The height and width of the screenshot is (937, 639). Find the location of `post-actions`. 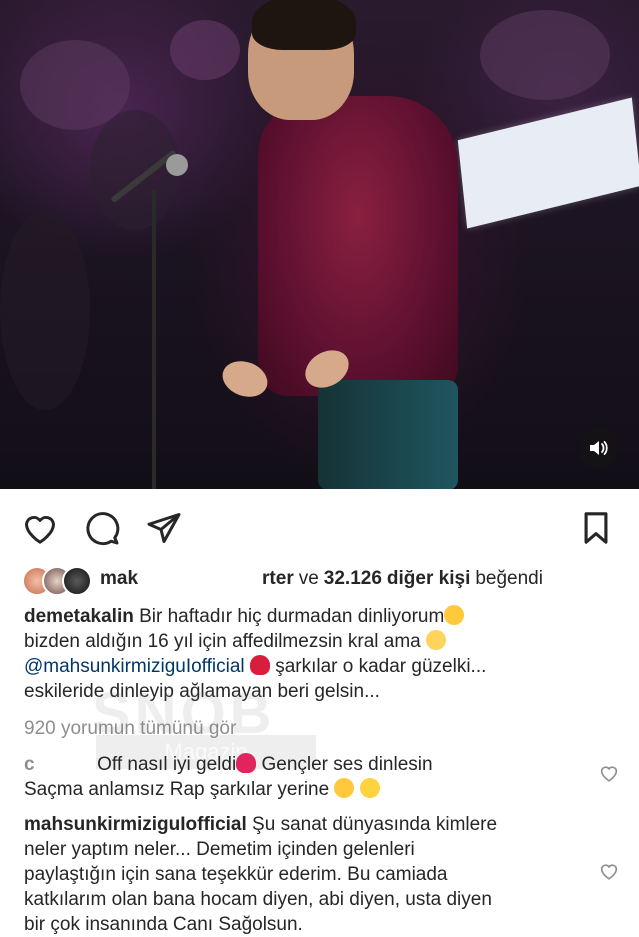

post-actions is located at coordinates (319, 526).